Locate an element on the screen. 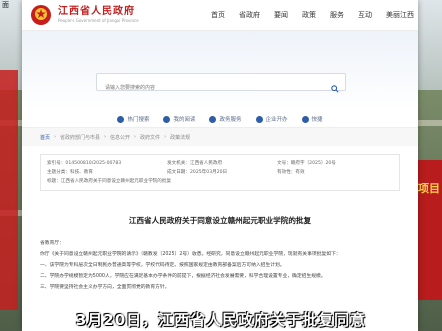  nav-beautiful-jiangxi: 美丽江西 is located at coordinates (400, 15).